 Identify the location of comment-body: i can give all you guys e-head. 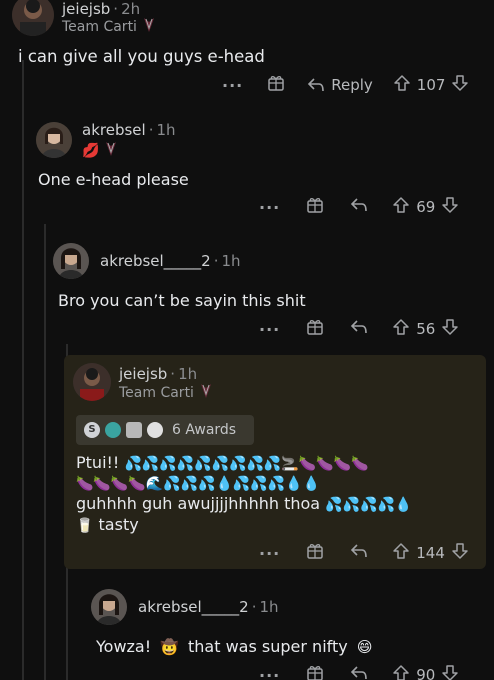
(141, 56).